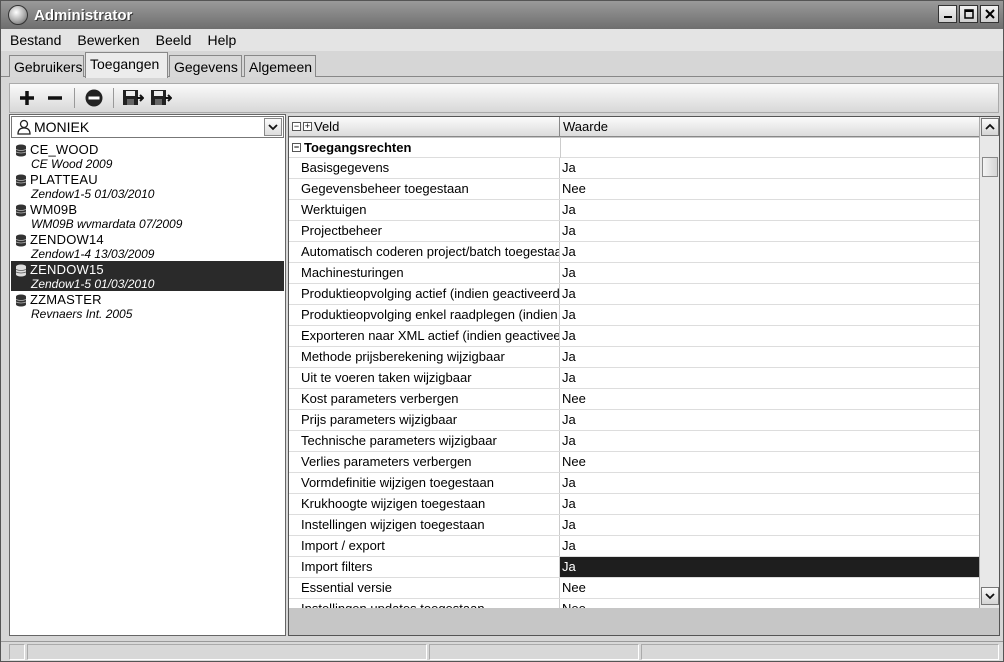 The height and width of the screenshot is (662, 1004). What do you see at coordinates (55, 98) in the screenshot?
I see `remove-button` at bounding box center [55, 98].